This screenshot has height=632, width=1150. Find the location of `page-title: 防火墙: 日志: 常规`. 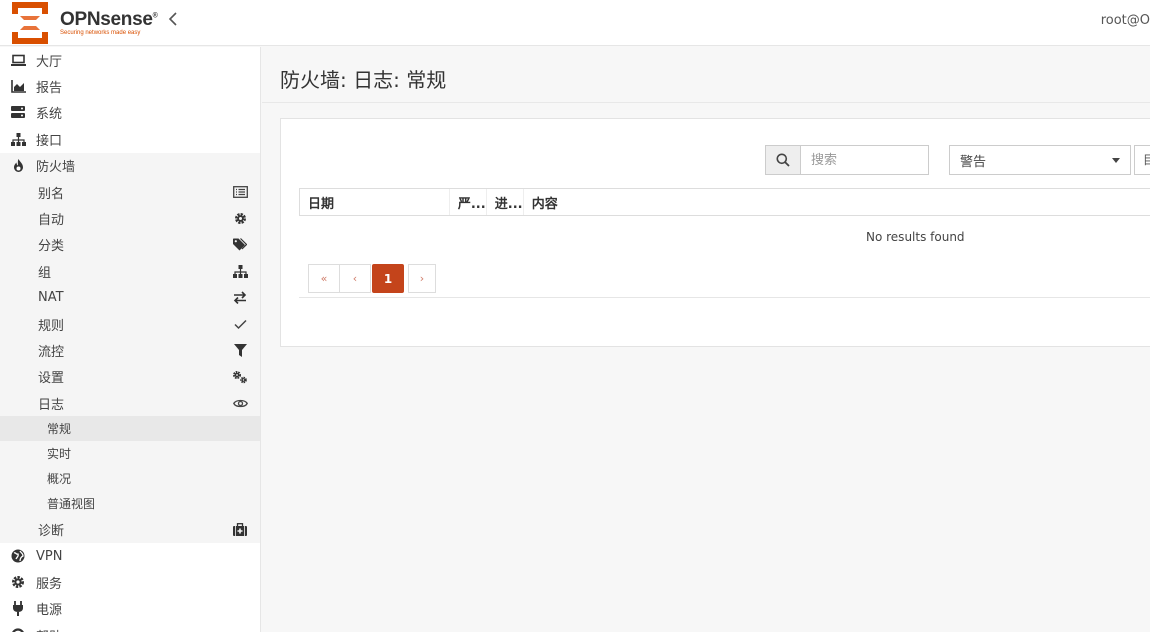

page-title: 防火墙: 日志: 常规 is located at coordinates (363, 80).